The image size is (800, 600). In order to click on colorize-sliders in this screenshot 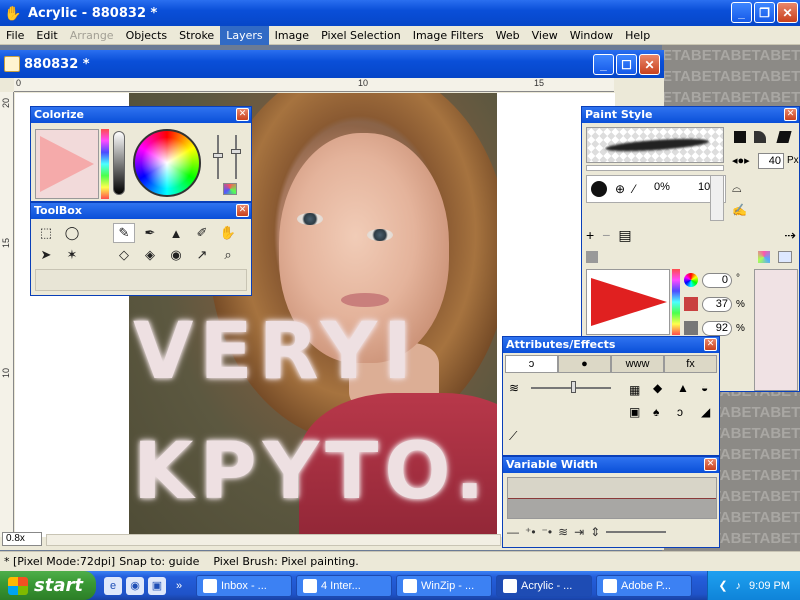, I will do `click(228, 164)`.